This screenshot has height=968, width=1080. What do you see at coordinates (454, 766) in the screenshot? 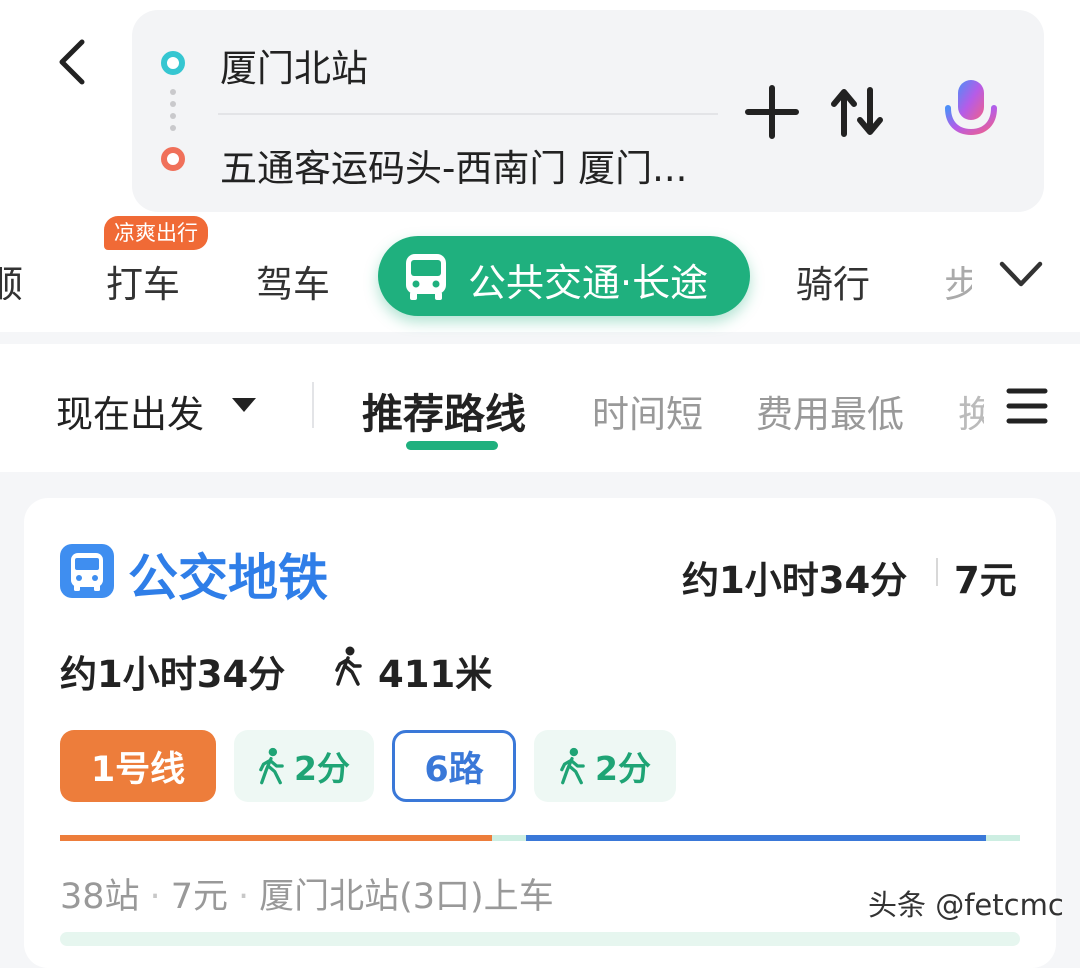
I see `segment-bus-line: 6路` at bounding box center [454, 766].